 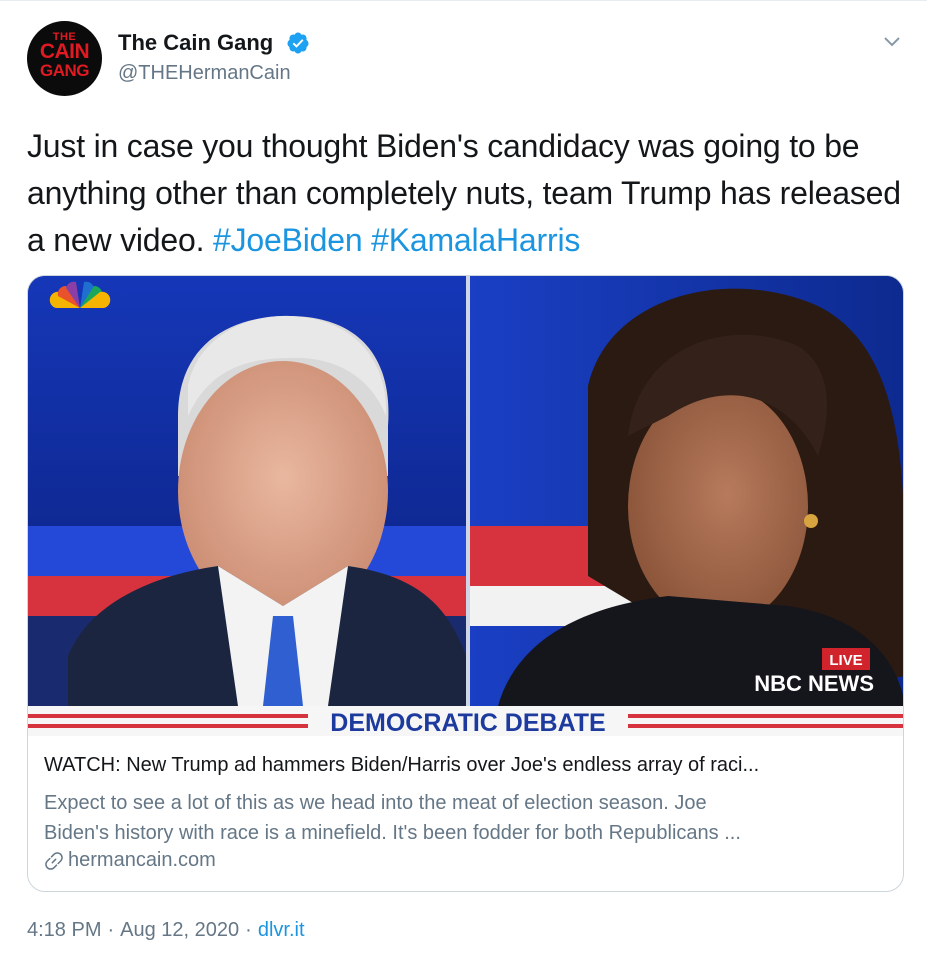 What do you see at coordinates (195, 43) in the screenshot?
I see `author-name: The Cain Gang` at bounding box center [195, 43].